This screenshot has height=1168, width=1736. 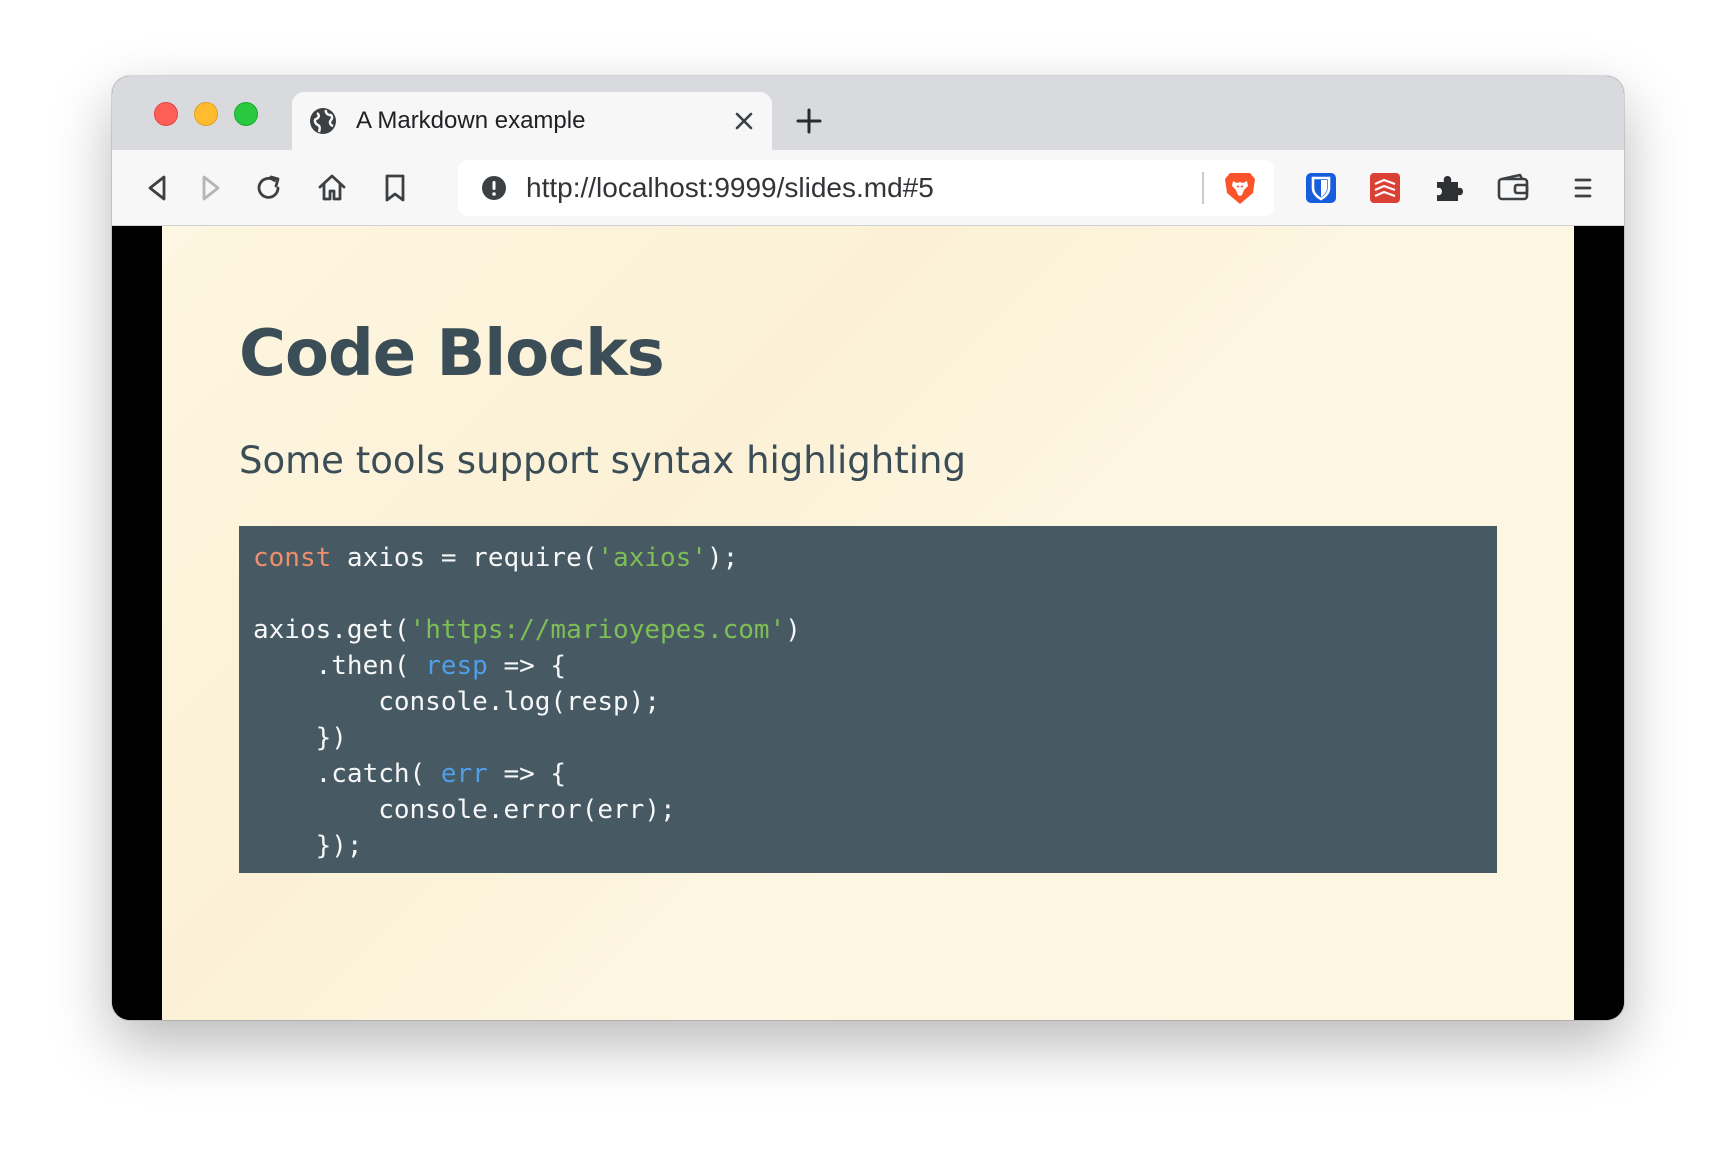 What do you see at coordinates (597, 630) in the screenshot?
I see `code-token-str: 'https://marioyepes.com'` at bounding box center [597, 630].